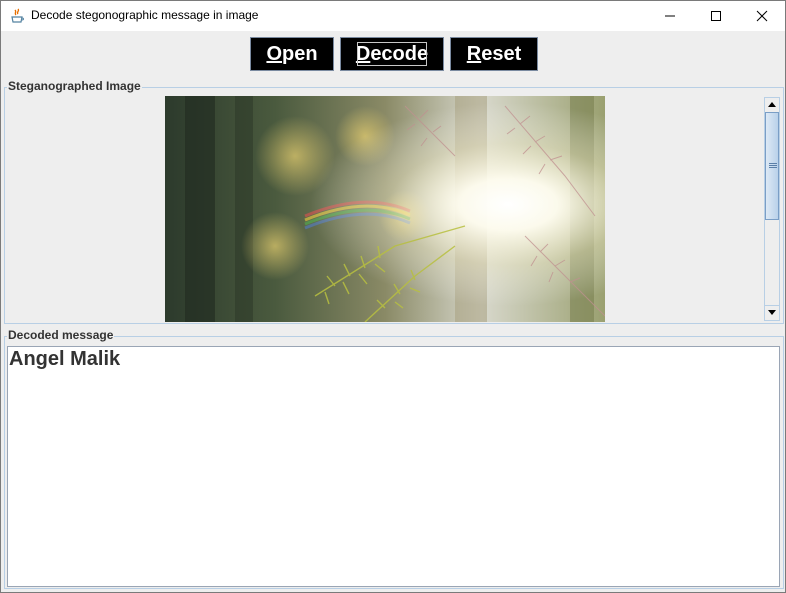 This screenshot has width=786, height=593. Describe the element at coordinates (300, 54) in the screenshot. I see `open-label: pen` at that location.